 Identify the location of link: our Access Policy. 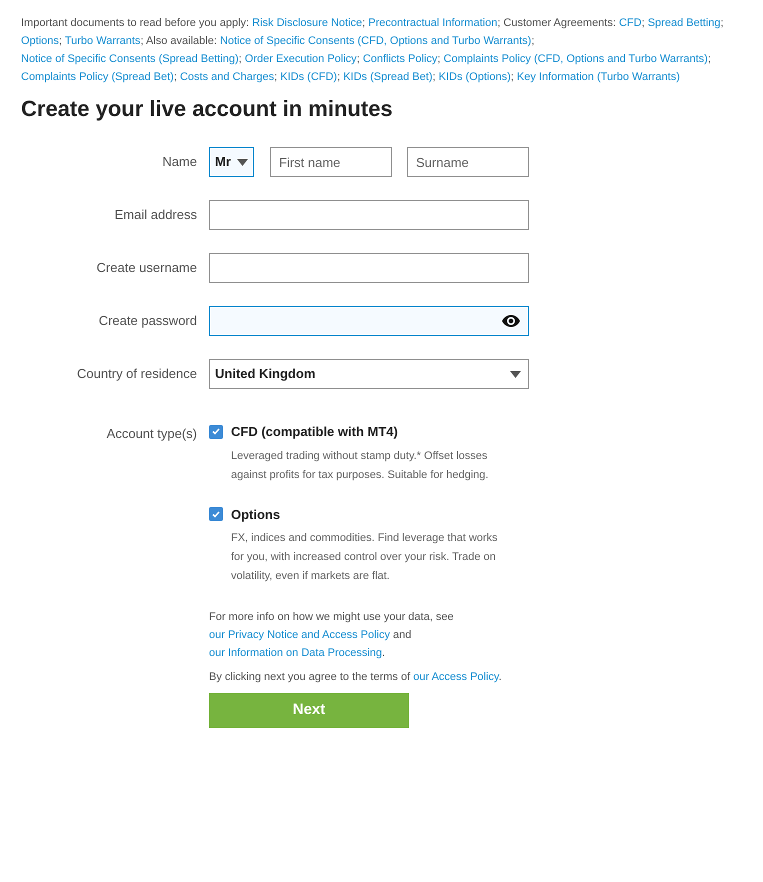
(456, 677).